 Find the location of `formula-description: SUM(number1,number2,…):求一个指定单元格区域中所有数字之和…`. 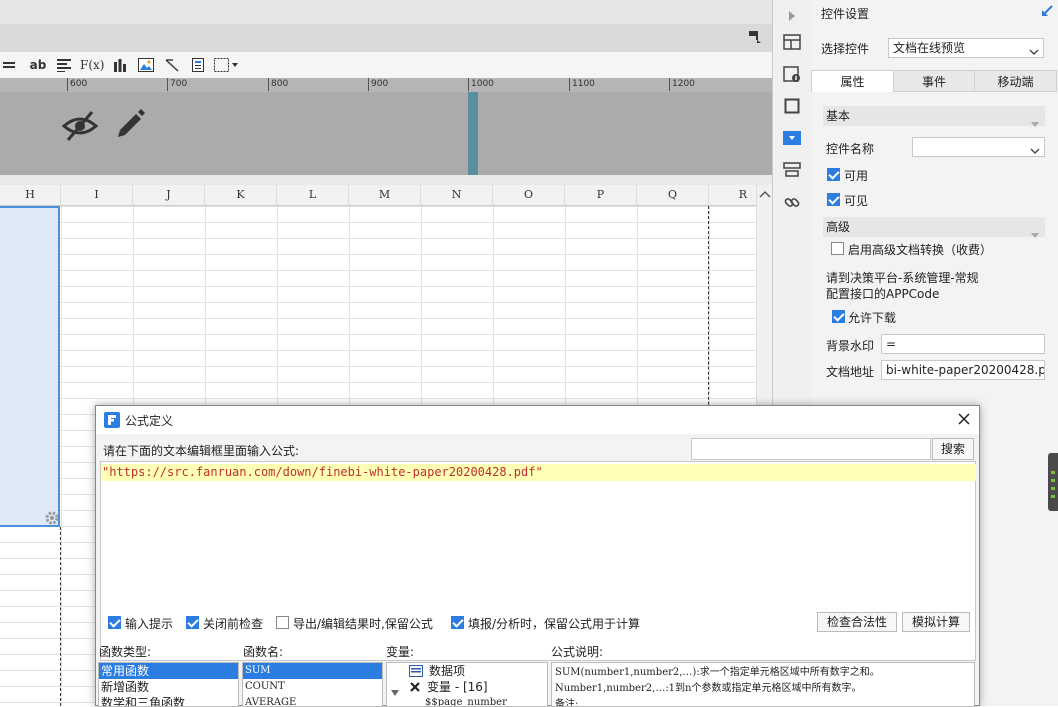

formula-description: SUM(number1,number2,…):求一个指定单元格区域中所有数字之和… is located at coordinates (763, 684).